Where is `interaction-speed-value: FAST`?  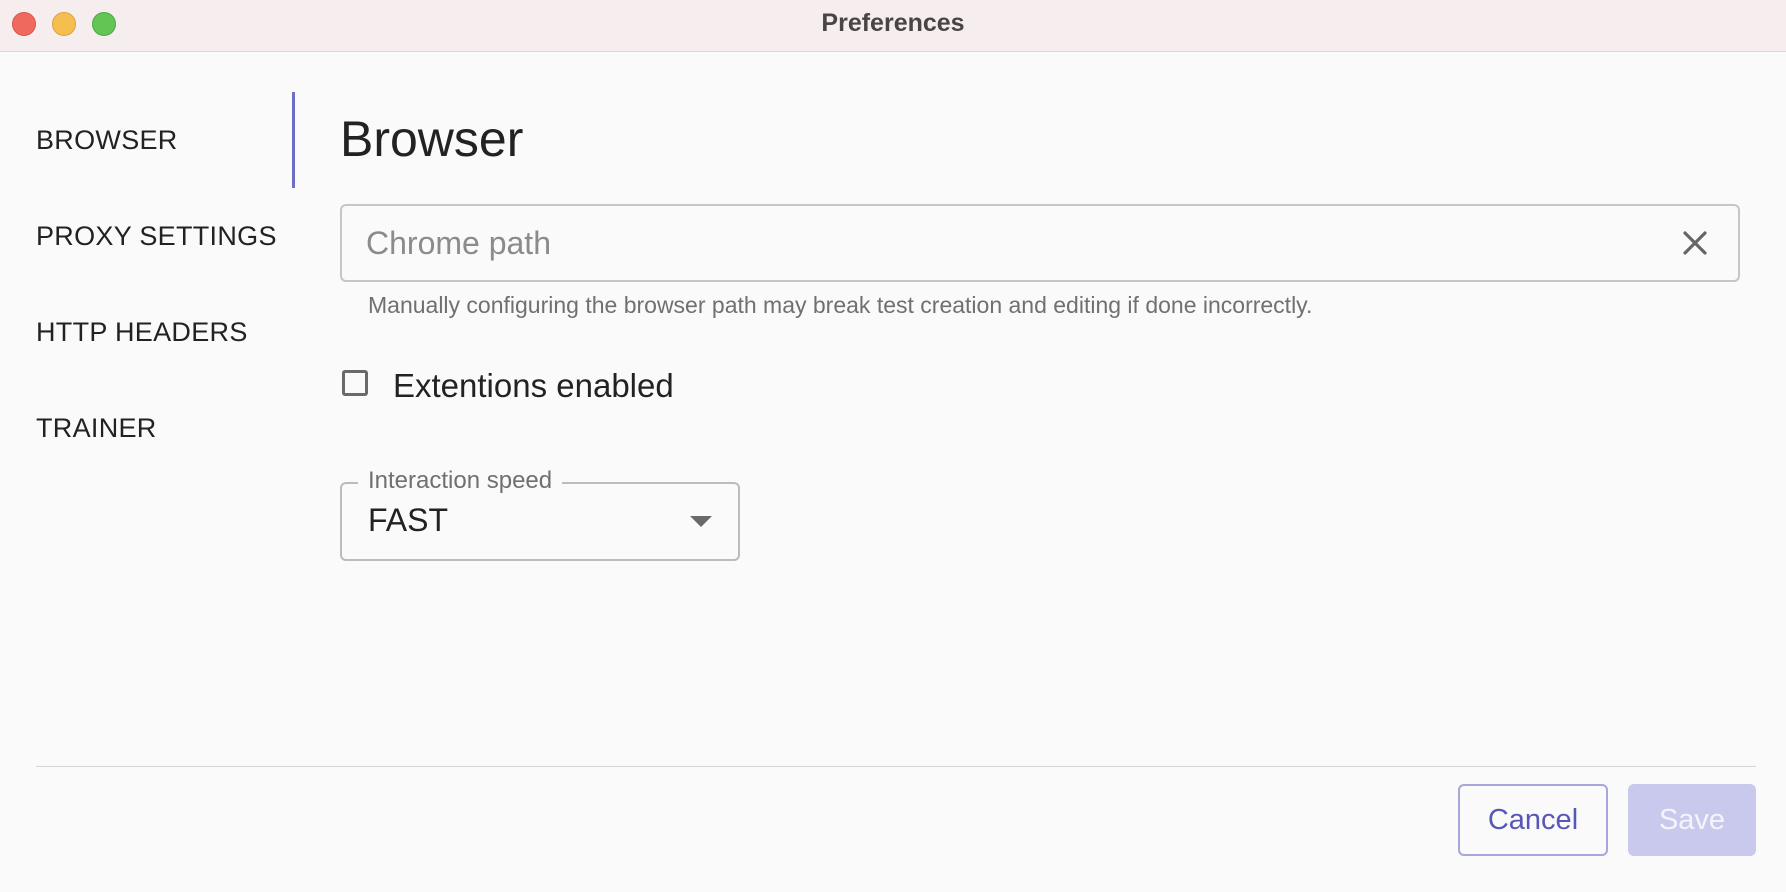 interaction-speed-value: FAST is located at coordinates (408, 520).